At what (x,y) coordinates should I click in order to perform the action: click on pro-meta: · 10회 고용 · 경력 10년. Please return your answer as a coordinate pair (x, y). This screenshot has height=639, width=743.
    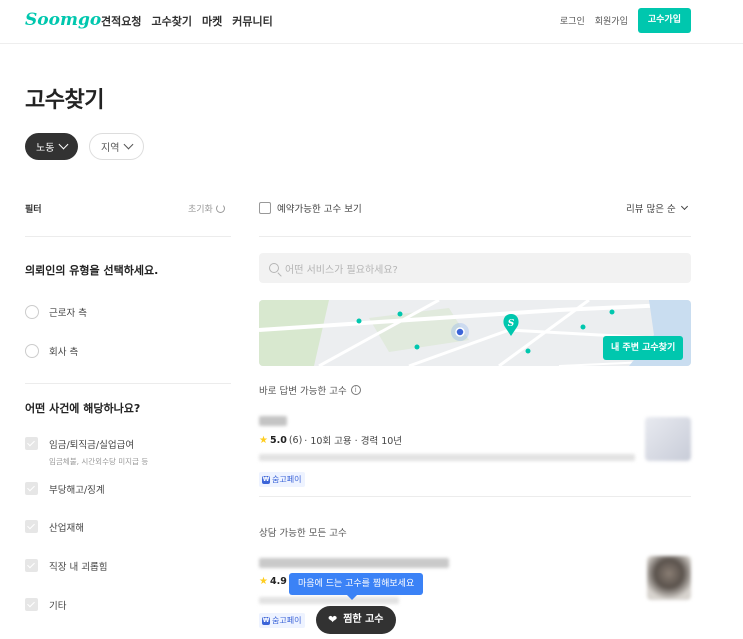
    Looking at the image, I should click on (353, 441).